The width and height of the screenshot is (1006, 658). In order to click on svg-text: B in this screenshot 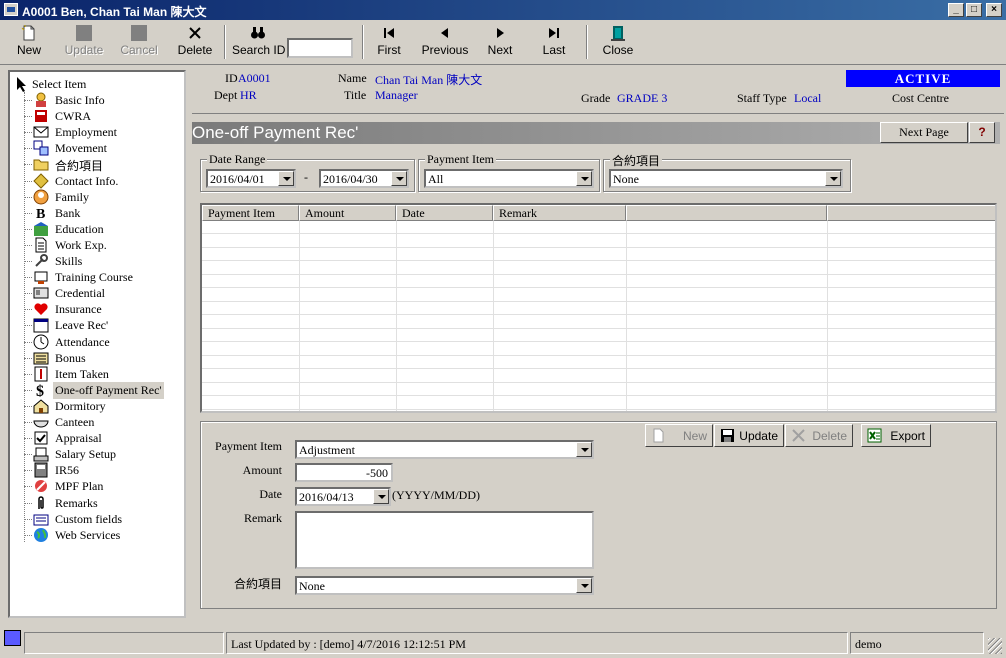, I will do `click(40, 214)`.